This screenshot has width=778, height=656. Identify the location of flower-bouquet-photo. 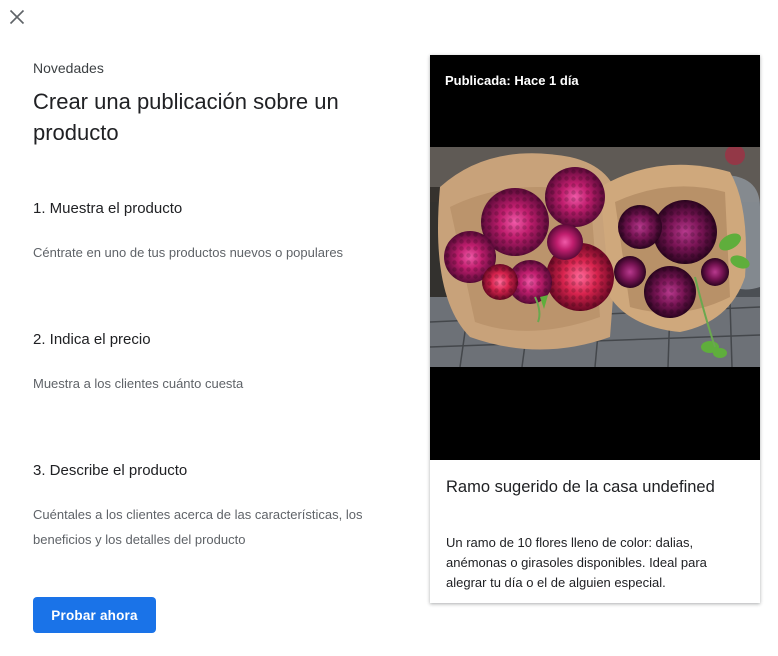
(595, 257).